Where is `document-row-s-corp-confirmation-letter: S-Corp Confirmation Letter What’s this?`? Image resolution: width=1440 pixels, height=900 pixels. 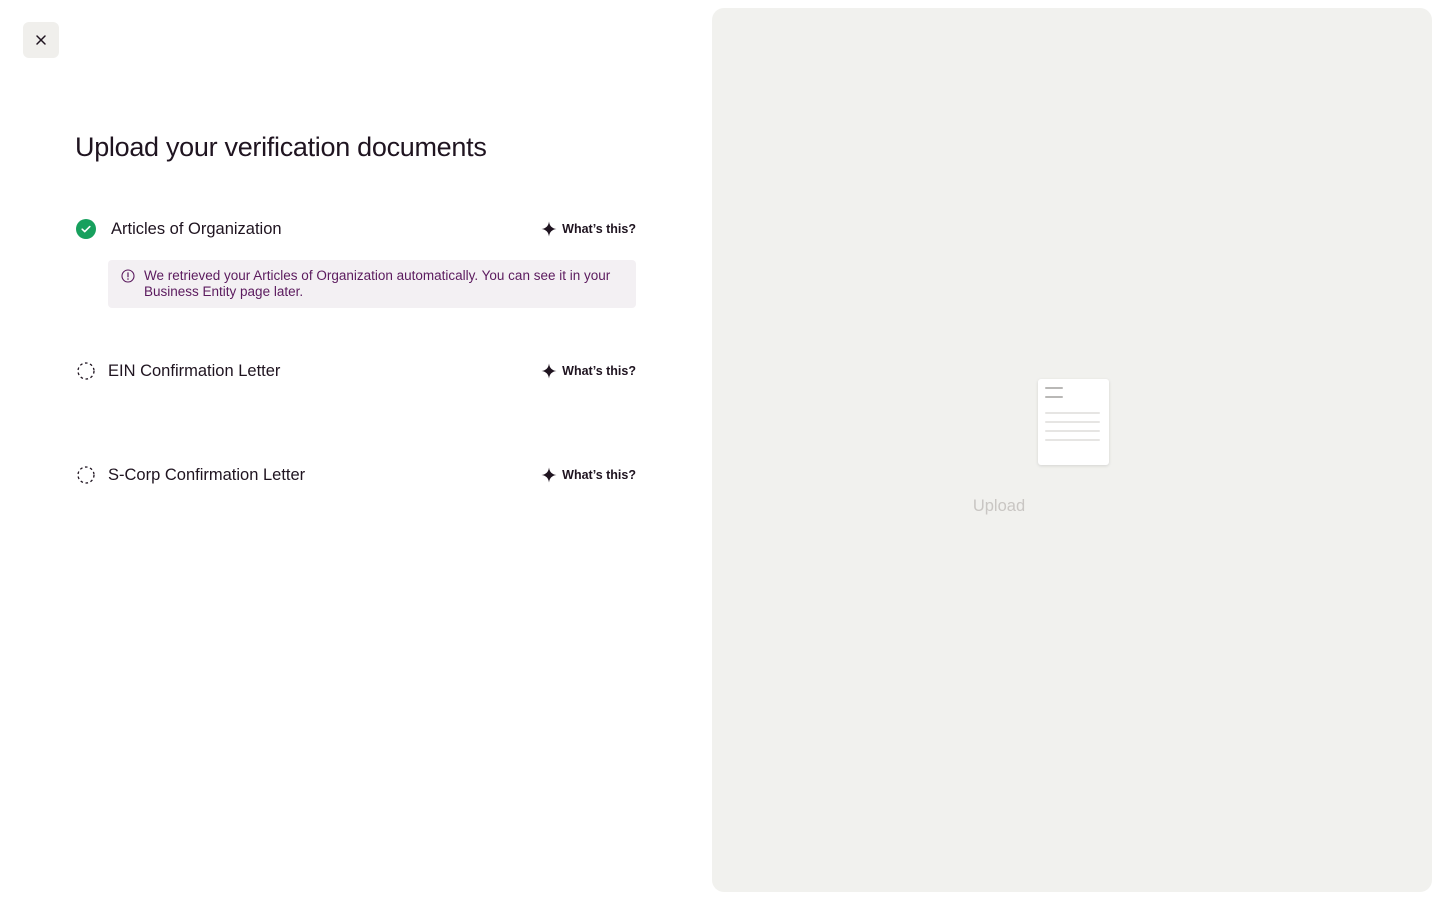
document-row-s-corp-confirmation-letter: S-Corp Confirmation Letter What’s this? is located at coordinates (355, 475).